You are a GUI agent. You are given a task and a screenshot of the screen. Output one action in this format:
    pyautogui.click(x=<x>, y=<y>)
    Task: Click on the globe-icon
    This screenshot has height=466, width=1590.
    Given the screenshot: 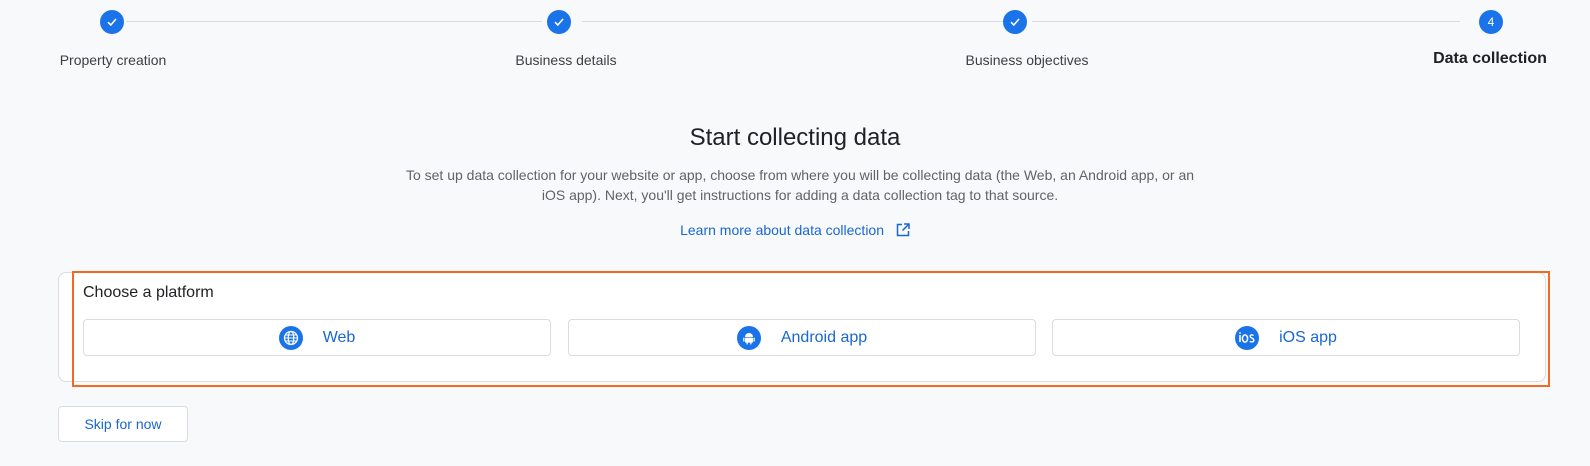 What is the action you would take?
    pyautogui.click(x=290, y=337)
    